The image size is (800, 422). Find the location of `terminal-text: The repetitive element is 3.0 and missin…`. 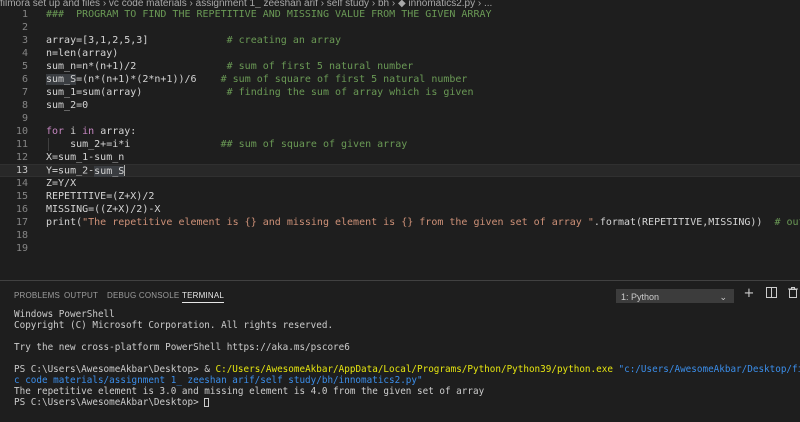

terminal-text: The repetitive element is 3.0 and missin… is located at coordinates (249, 391).